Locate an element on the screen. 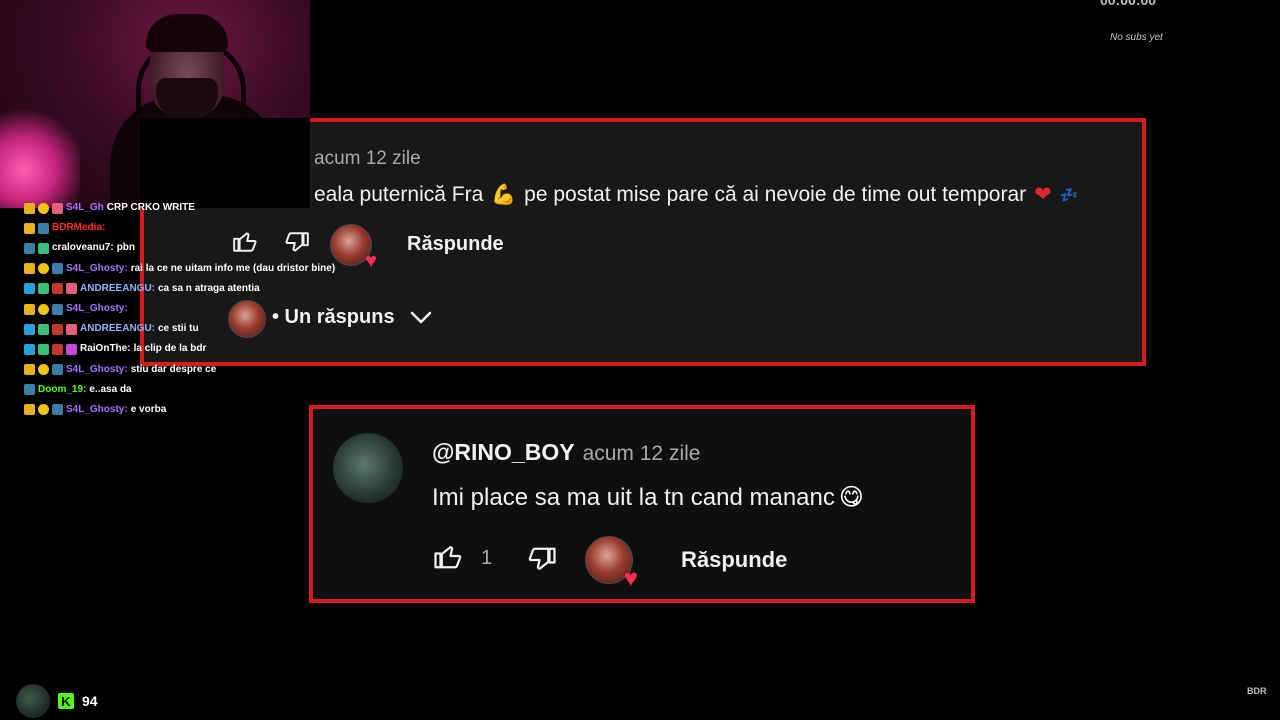 The width and height of the screenshot is (1280, 720). chat-username: RaiOnThe: is located at coordinates (105, 349).